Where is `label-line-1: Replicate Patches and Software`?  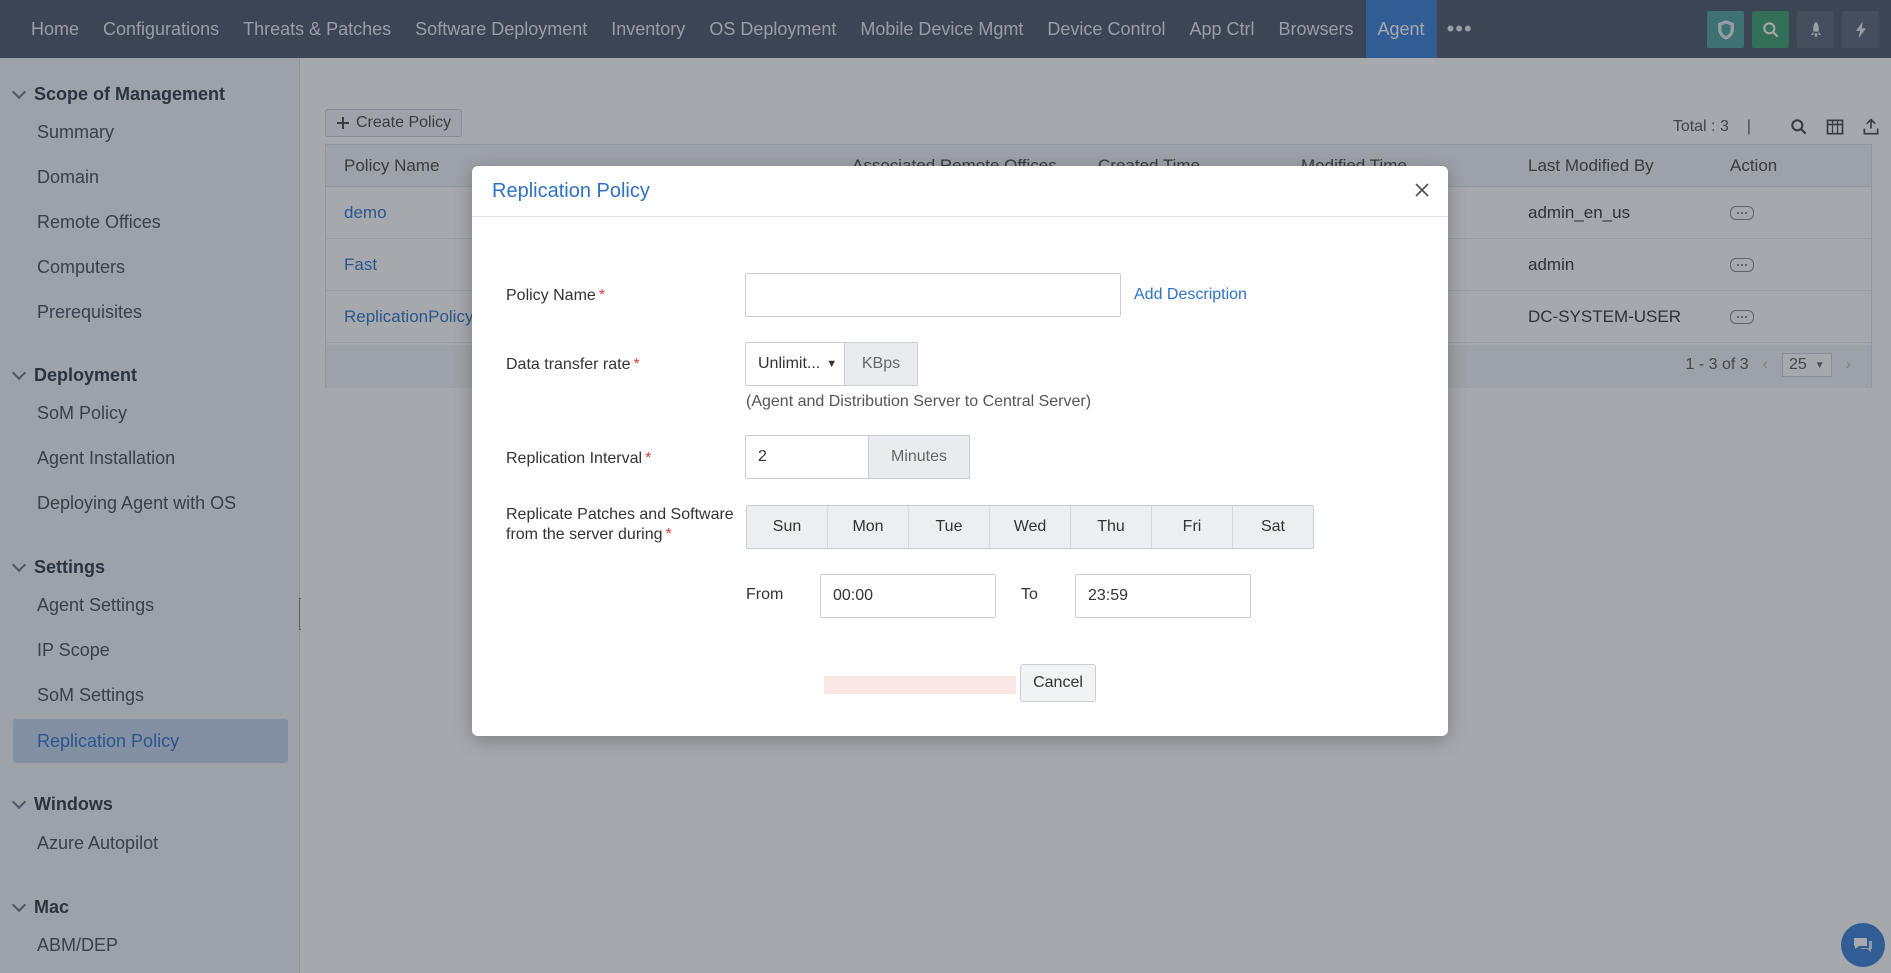
label-line-1: Replicate Patches and Software is located at coordinates (620, 514).